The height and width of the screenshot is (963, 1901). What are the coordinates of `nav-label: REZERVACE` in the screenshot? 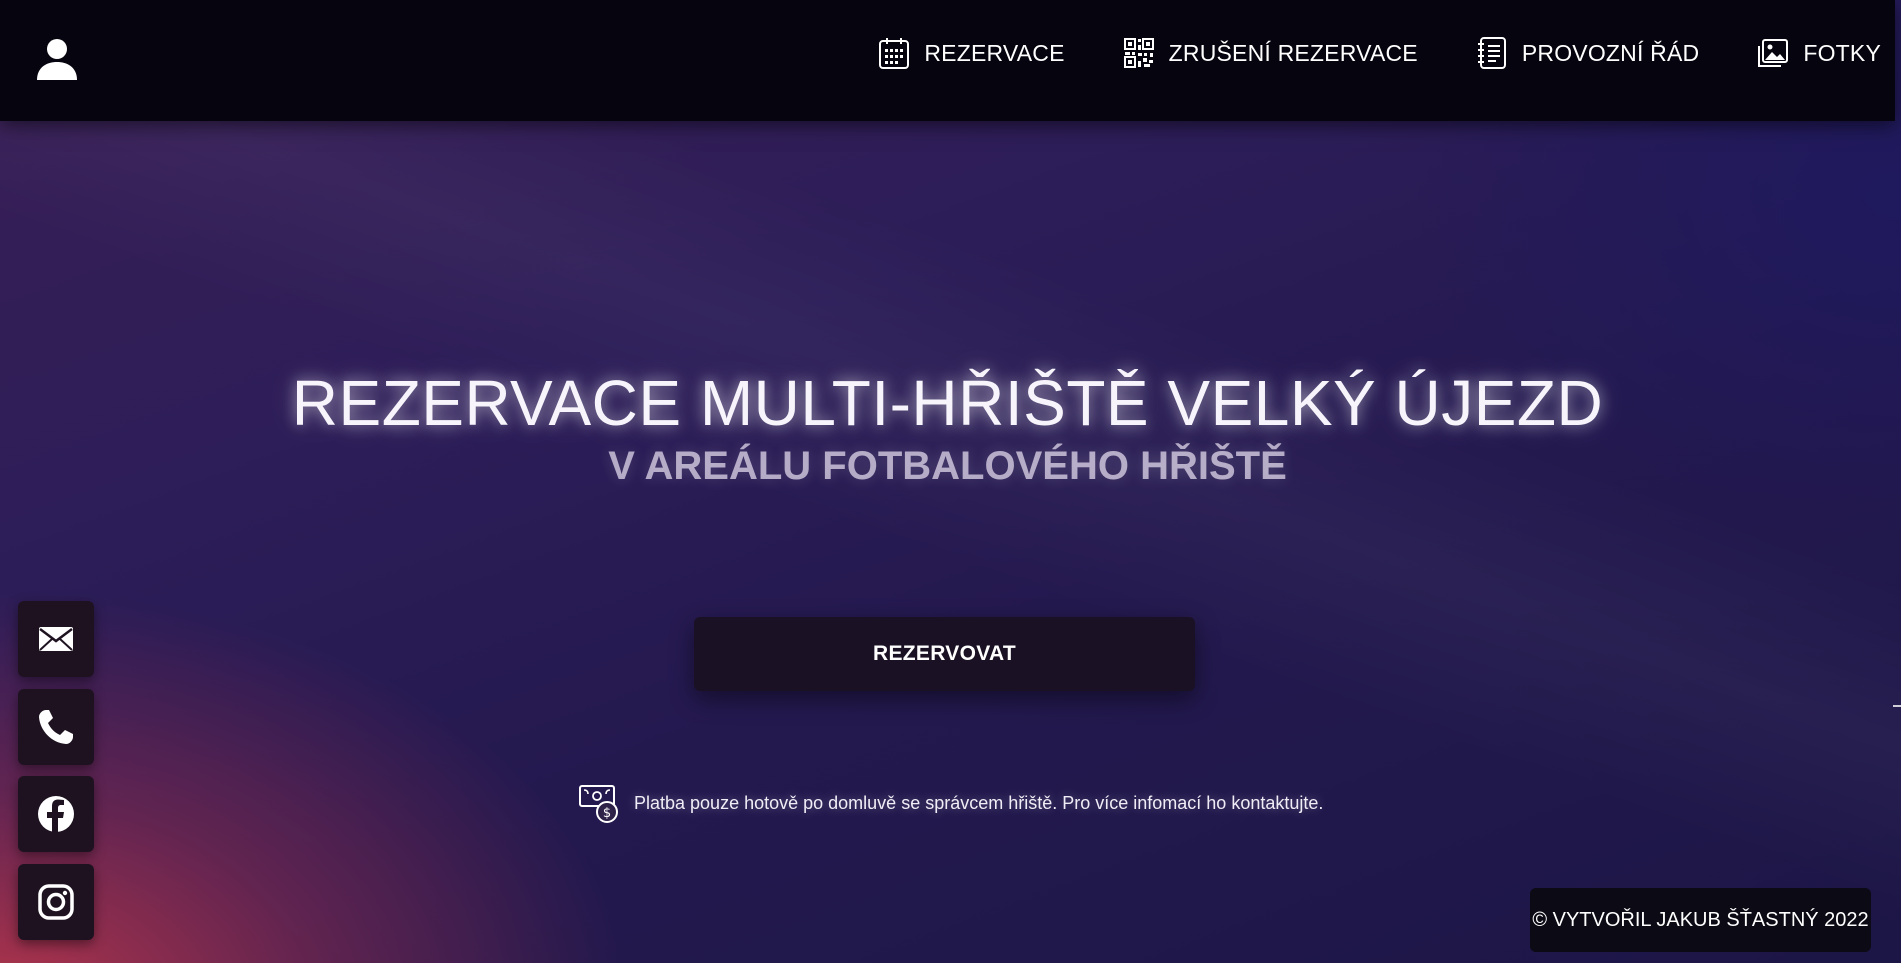 It's located at (994, 52).